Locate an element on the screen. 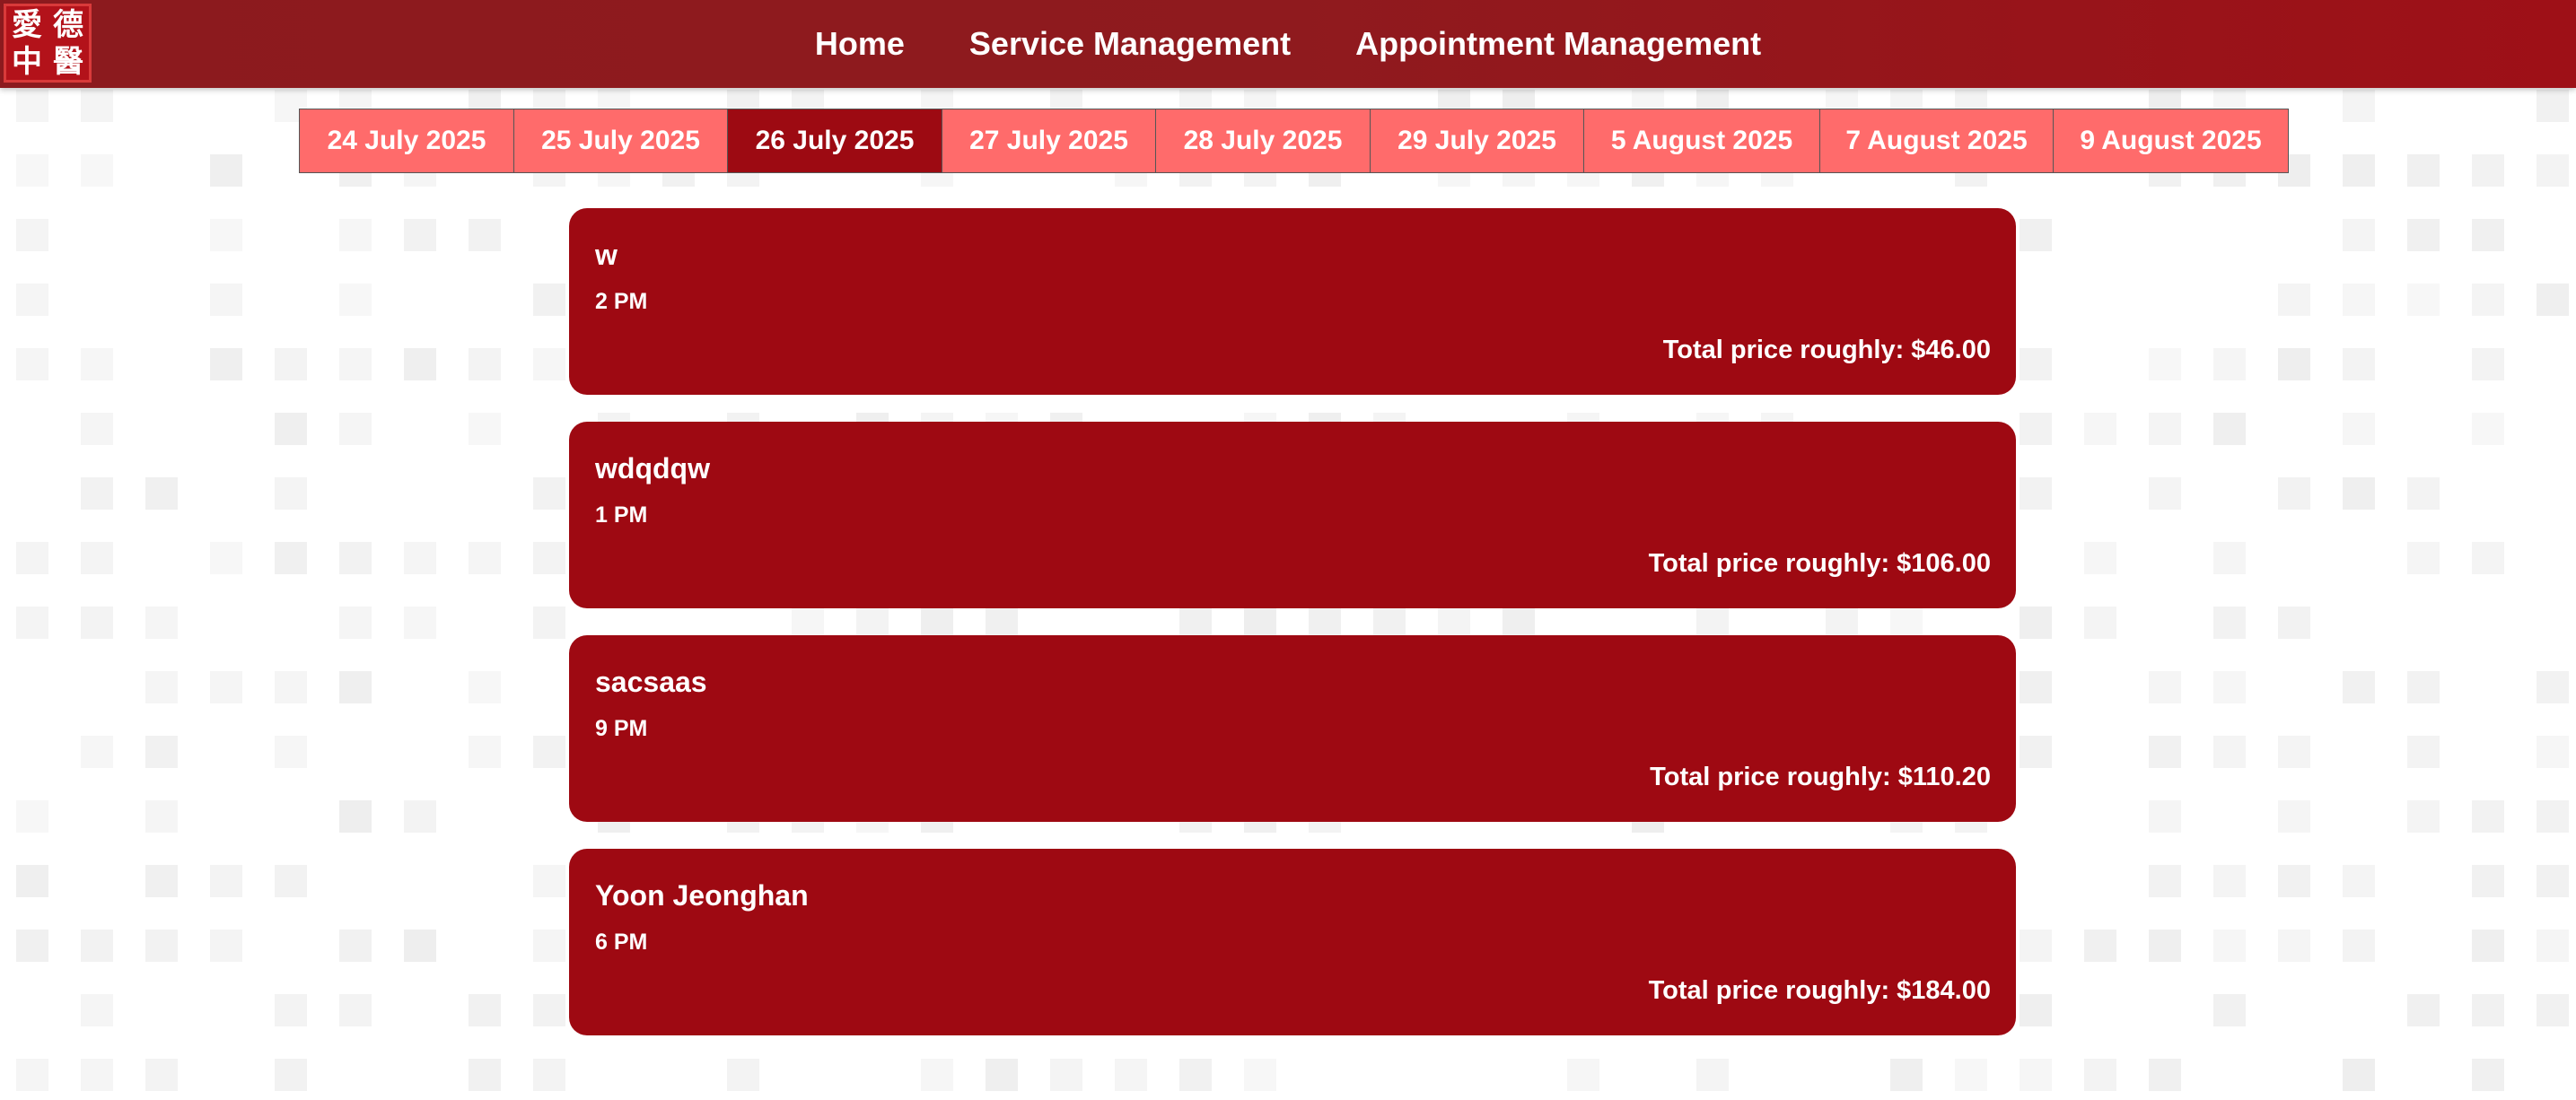  date-tab: 9 August 2025 is located at coordinates (2171, 141).